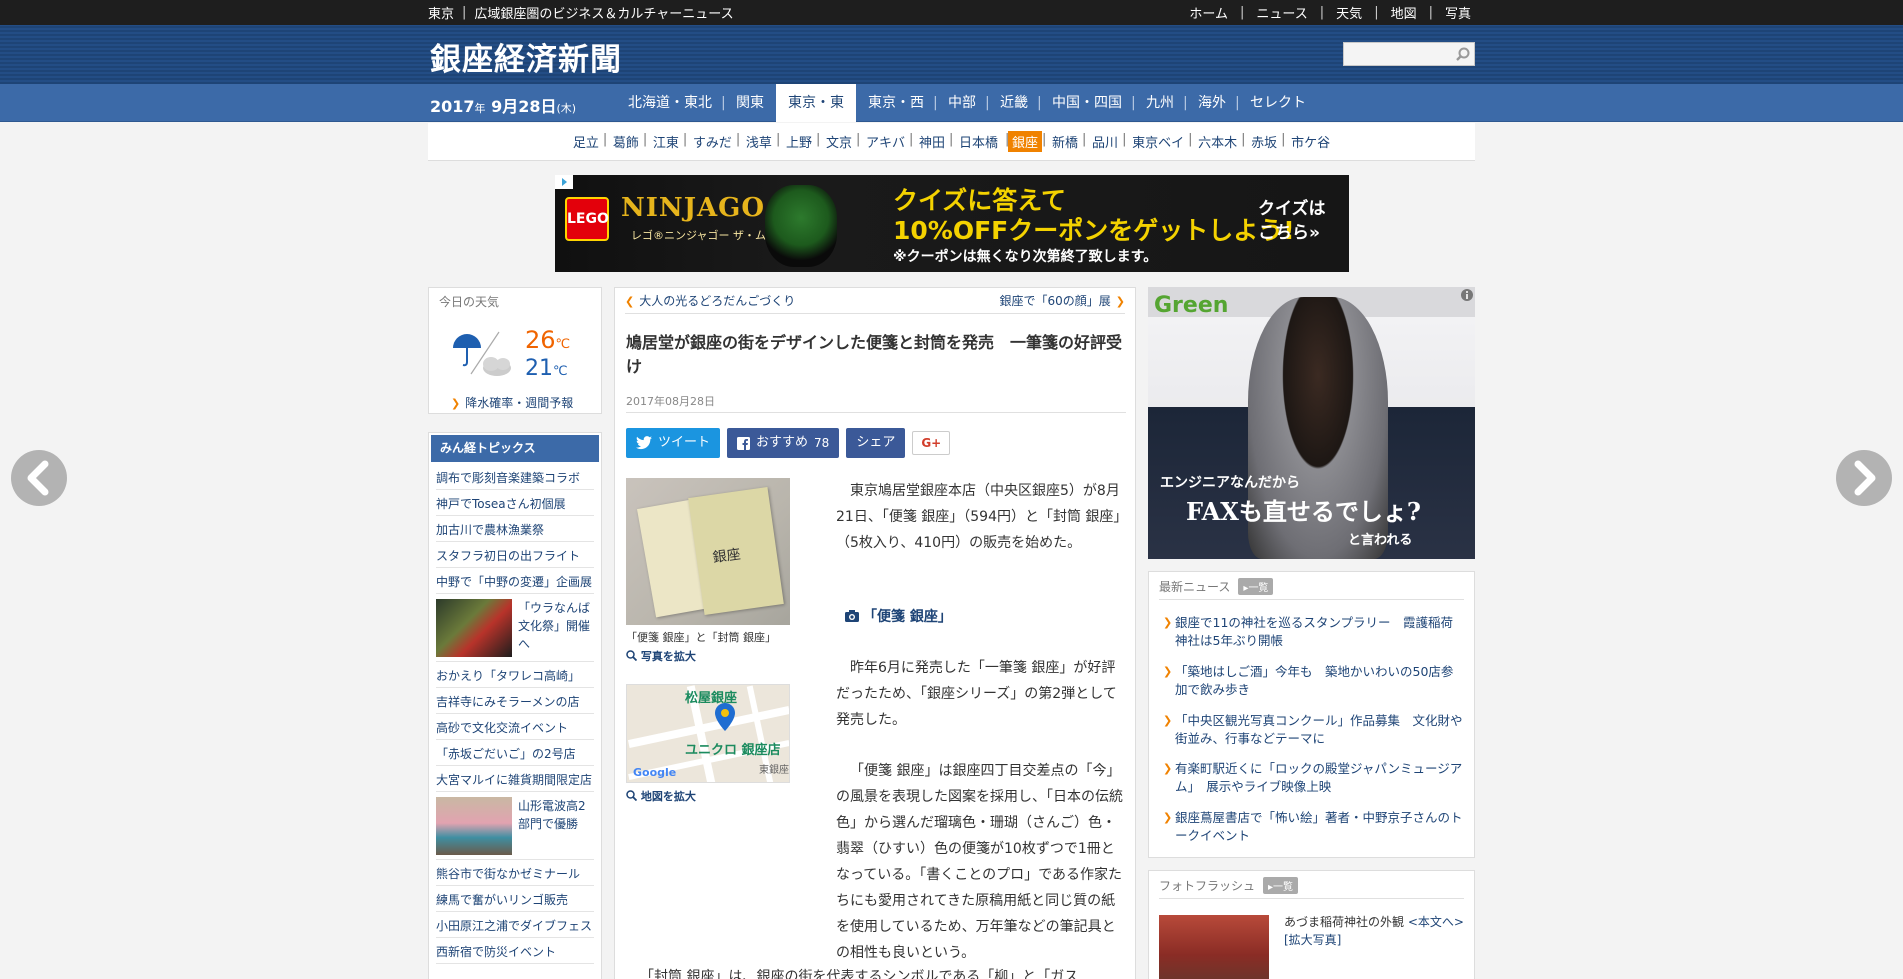  I want to click on share-buttons: ツイート おすすめ 78 シェア G+, so click(791, 443).